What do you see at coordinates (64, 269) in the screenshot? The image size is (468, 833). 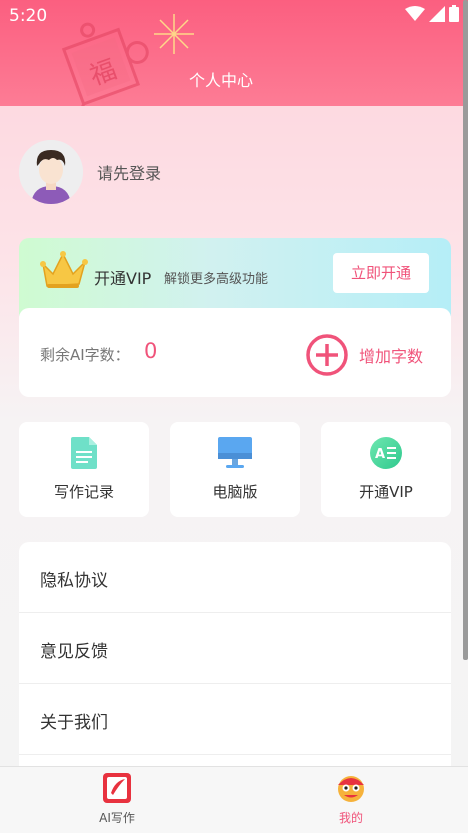 I see `crown-icon` at bounding box center [64, 269].